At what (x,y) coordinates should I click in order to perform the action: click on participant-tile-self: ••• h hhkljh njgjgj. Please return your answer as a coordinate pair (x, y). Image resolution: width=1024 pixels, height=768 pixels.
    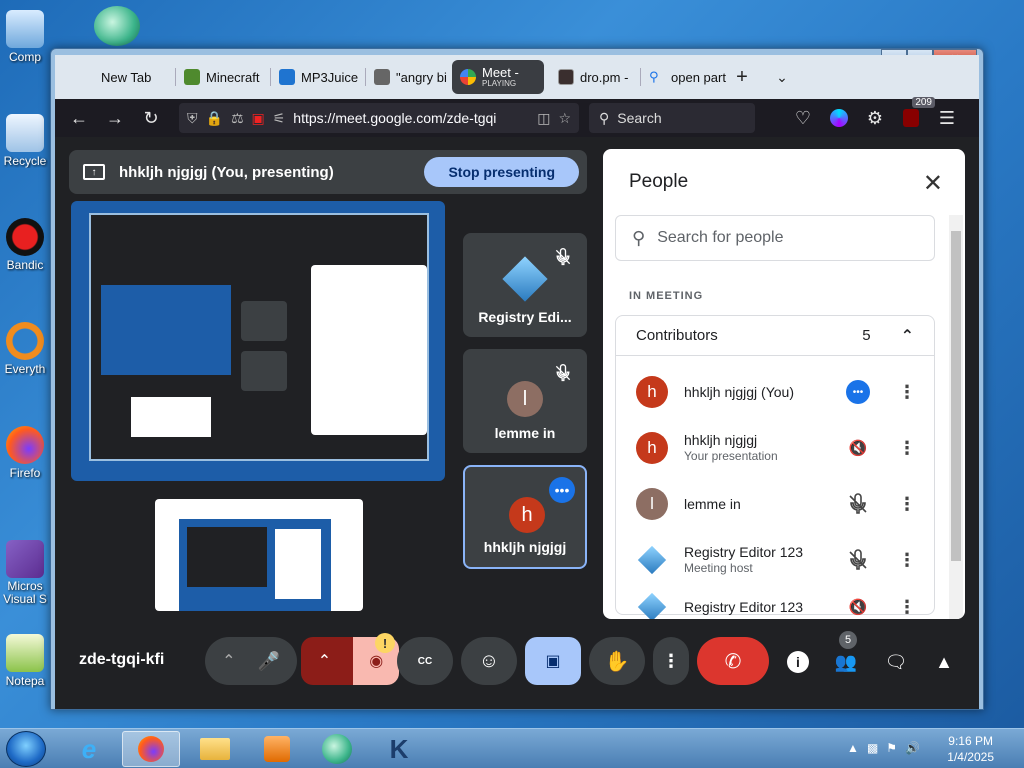
    Looking at the image, I should click on (525, 517).